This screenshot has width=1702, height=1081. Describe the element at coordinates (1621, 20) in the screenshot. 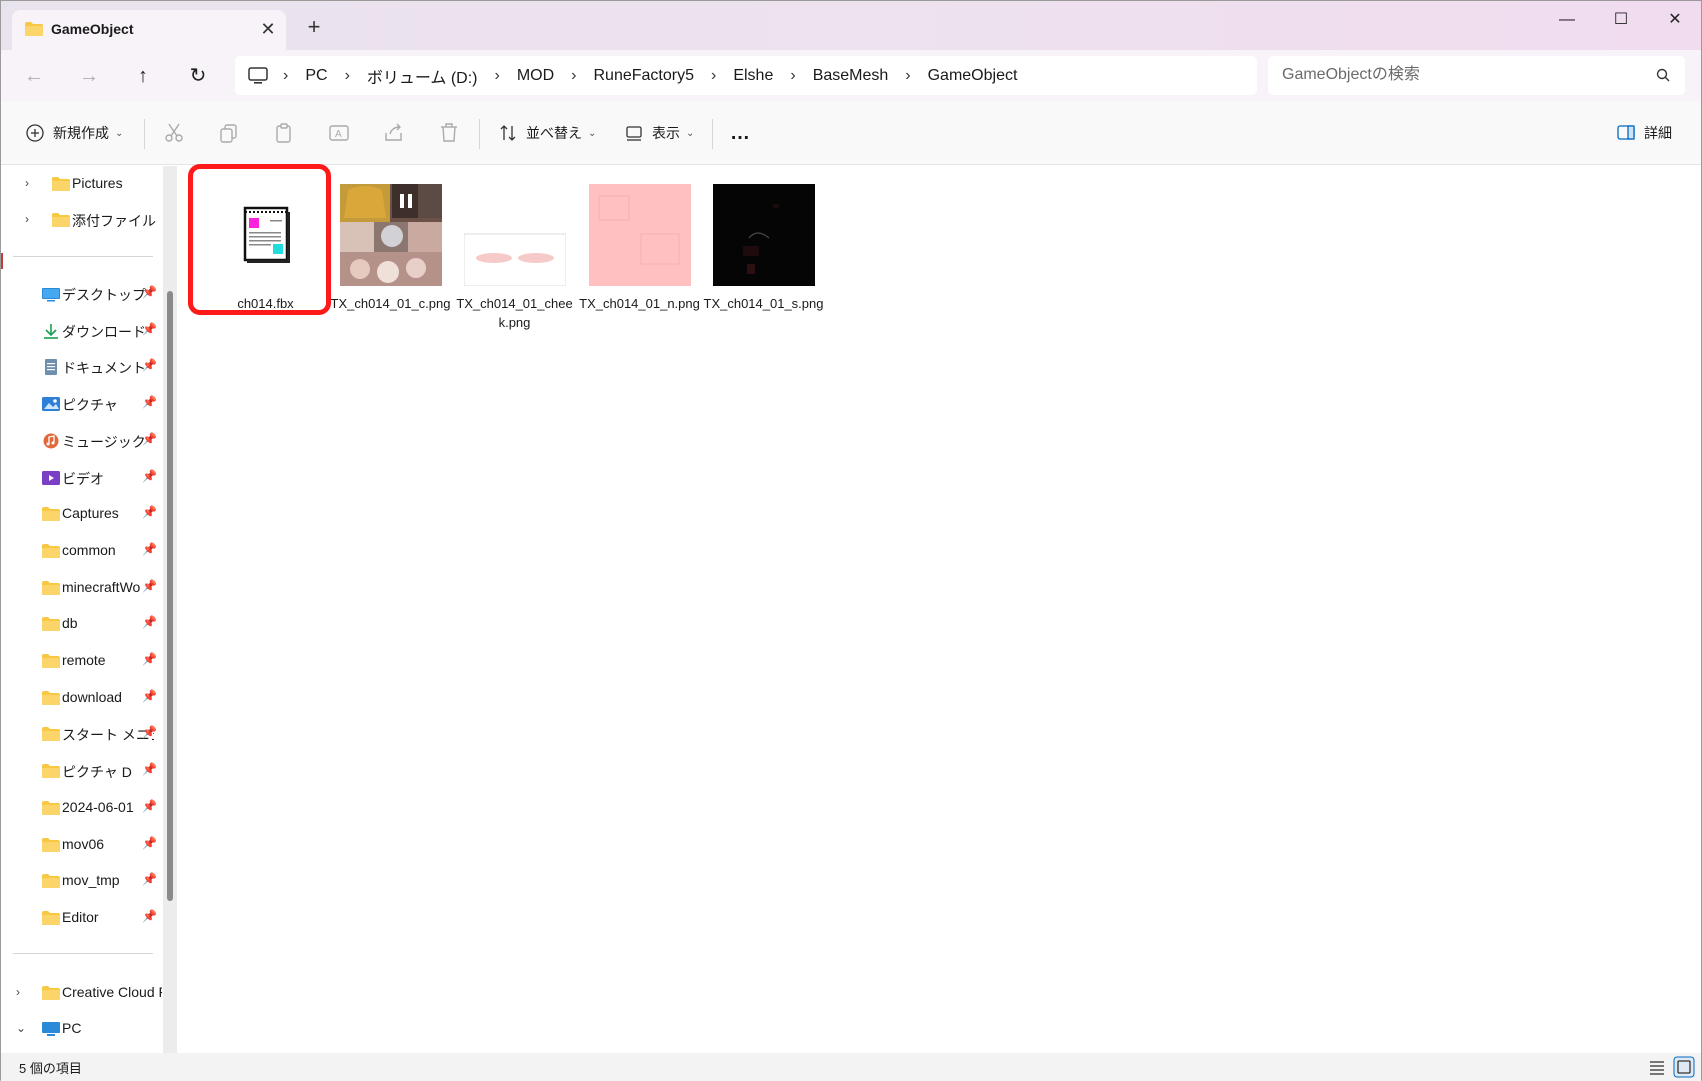

I see `maximize-button: ☐` at that location.